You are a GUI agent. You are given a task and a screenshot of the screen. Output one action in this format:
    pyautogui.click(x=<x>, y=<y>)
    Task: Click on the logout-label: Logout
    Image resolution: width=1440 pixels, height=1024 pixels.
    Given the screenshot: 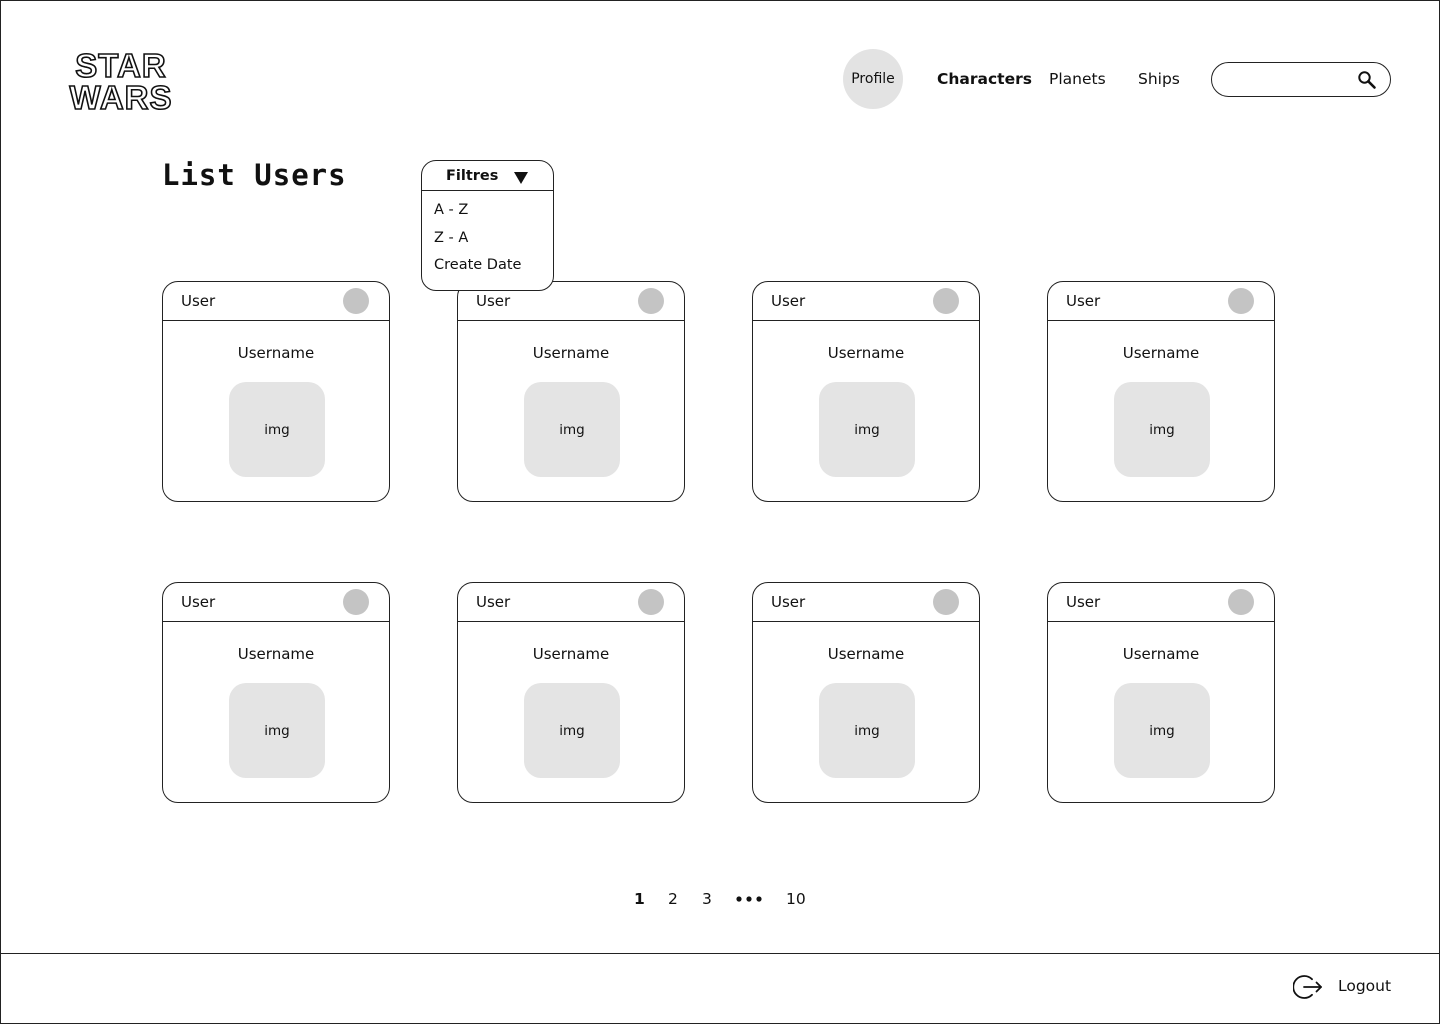 What is the action you would take?
    pyautogui.click(x=1365, y=986)
    